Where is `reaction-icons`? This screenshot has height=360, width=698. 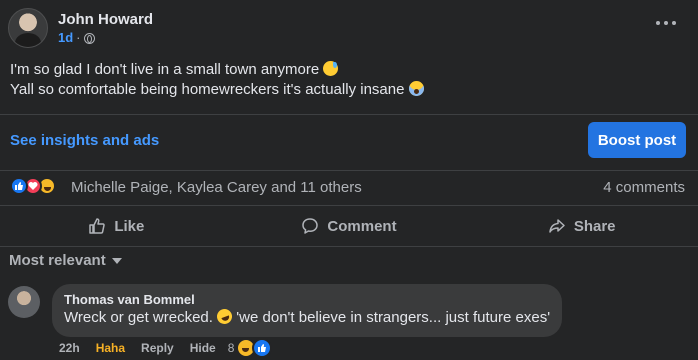 reaction-icons is located at coordinates (33, 186).